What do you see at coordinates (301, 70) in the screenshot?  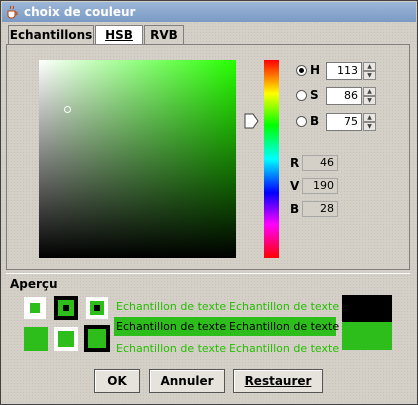 I see `radio-h` at bounding box center [301, 70].